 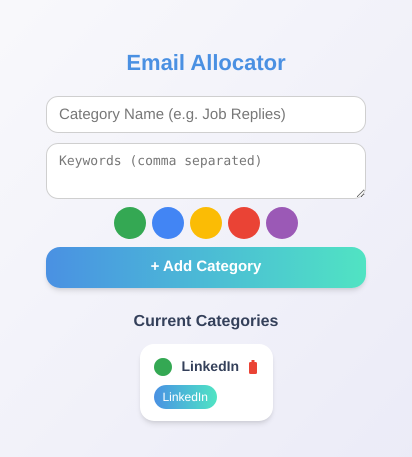 I want to click on trash-icon, so click(x=253, y=367).